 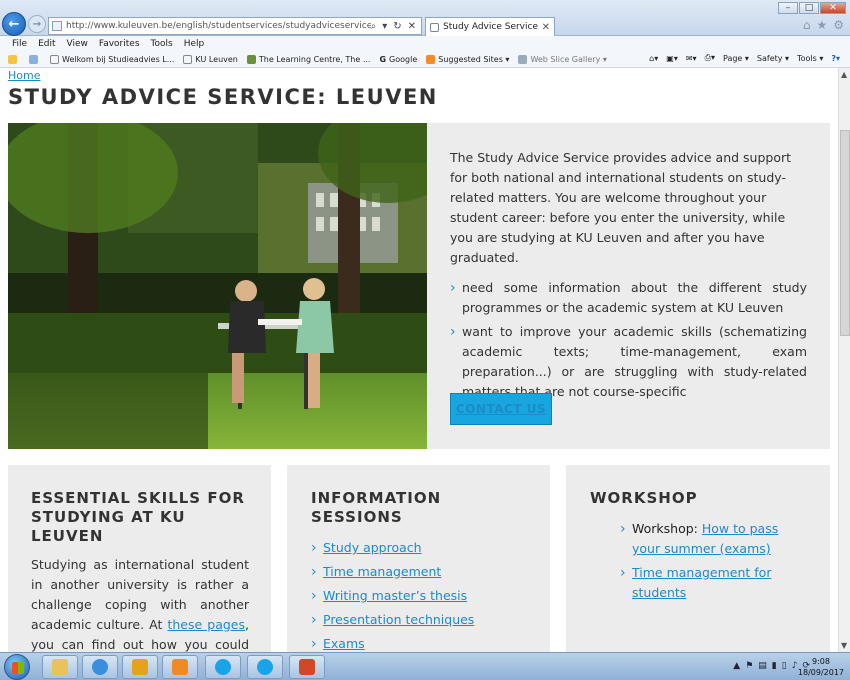 What do you see at coordinates (644, 498) in the screenshot?
I see `card-title: WORKSHOP` at bounding box center [644, 498].